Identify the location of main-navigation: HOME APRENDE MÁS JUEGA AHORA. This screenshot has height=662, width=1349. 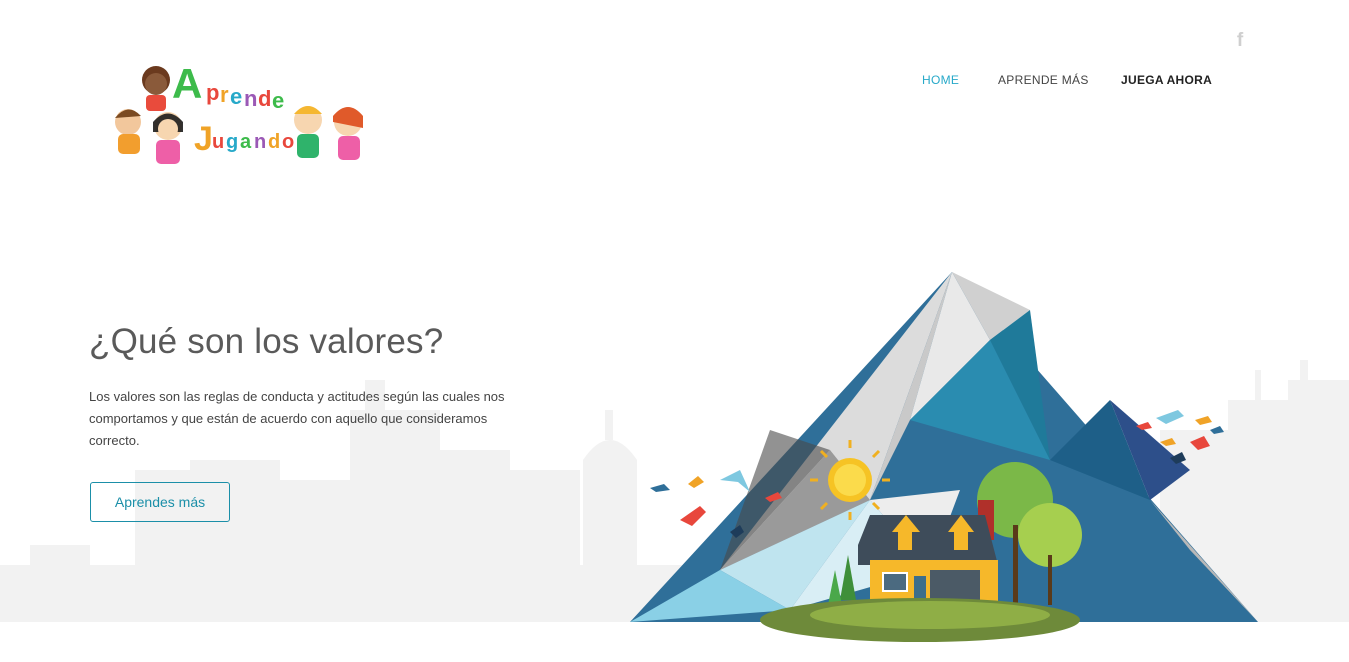
(1065, 83).